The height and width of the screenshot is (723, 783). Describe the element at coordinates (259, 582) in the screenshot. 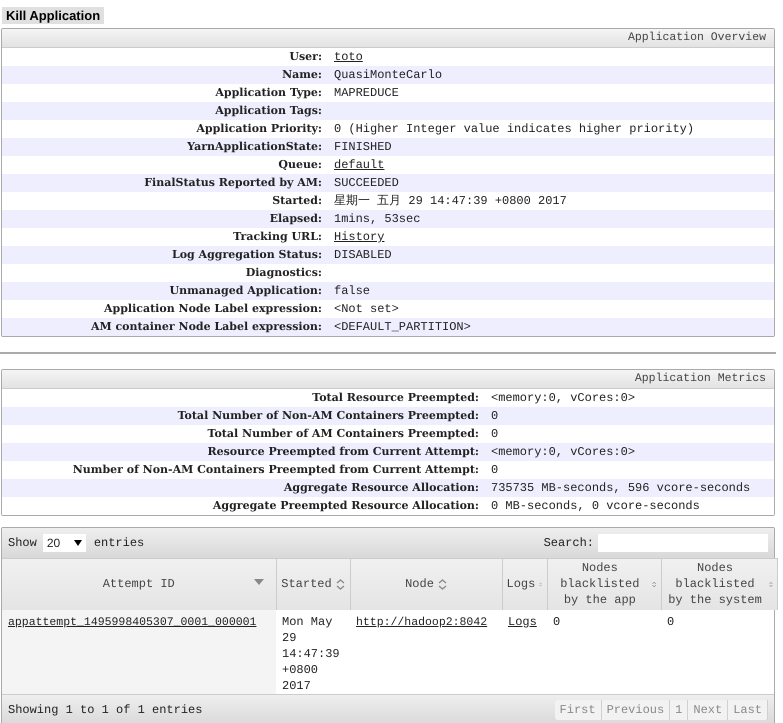

I see `sort-descending-icon` at that location.